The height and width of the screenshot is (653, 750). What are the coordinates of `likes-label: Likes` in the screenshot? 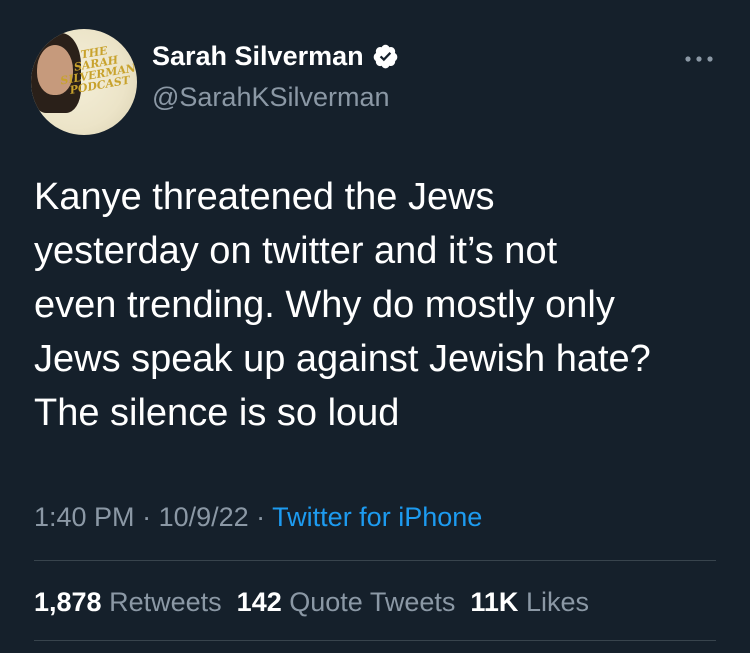 It's located at (557, 602).